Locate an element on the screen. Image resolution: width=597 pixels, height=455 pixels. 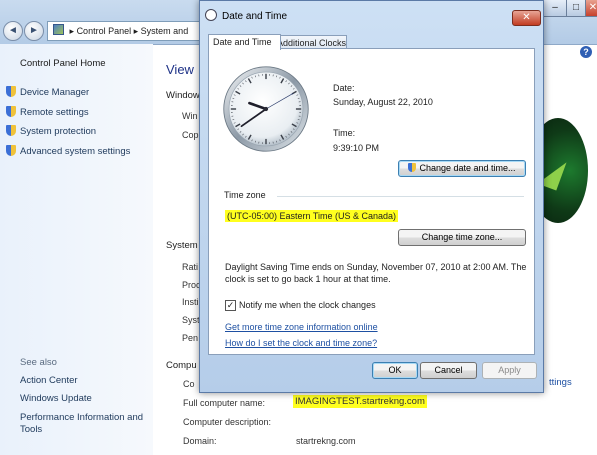
how-to-set-clock-link: How do I set the clock and time zone? is located at coordinates (301, 343).